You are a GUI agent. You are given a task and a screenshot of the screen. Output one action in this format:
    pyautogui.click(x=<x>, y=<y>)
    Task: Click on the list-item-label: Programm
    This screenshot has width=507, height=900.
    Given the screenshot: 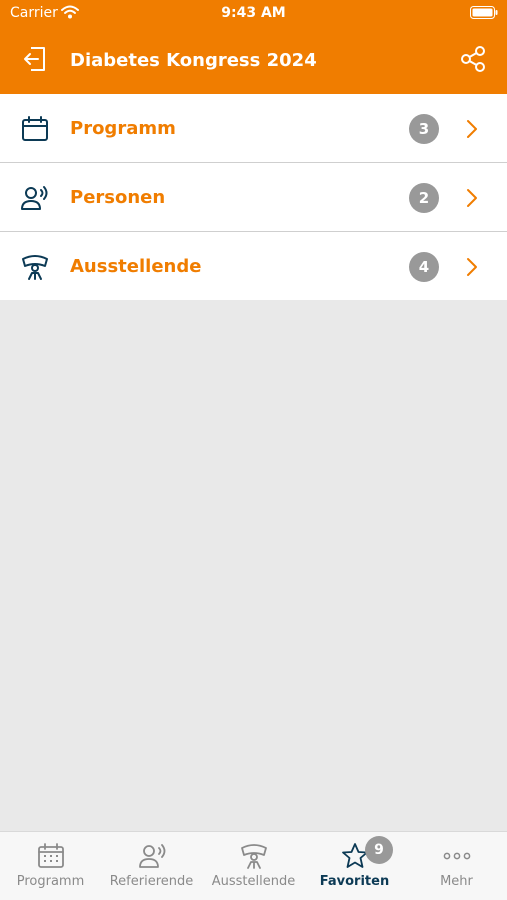 What is the action you would take?
    pyautogui.click(x=123, y=128)
    